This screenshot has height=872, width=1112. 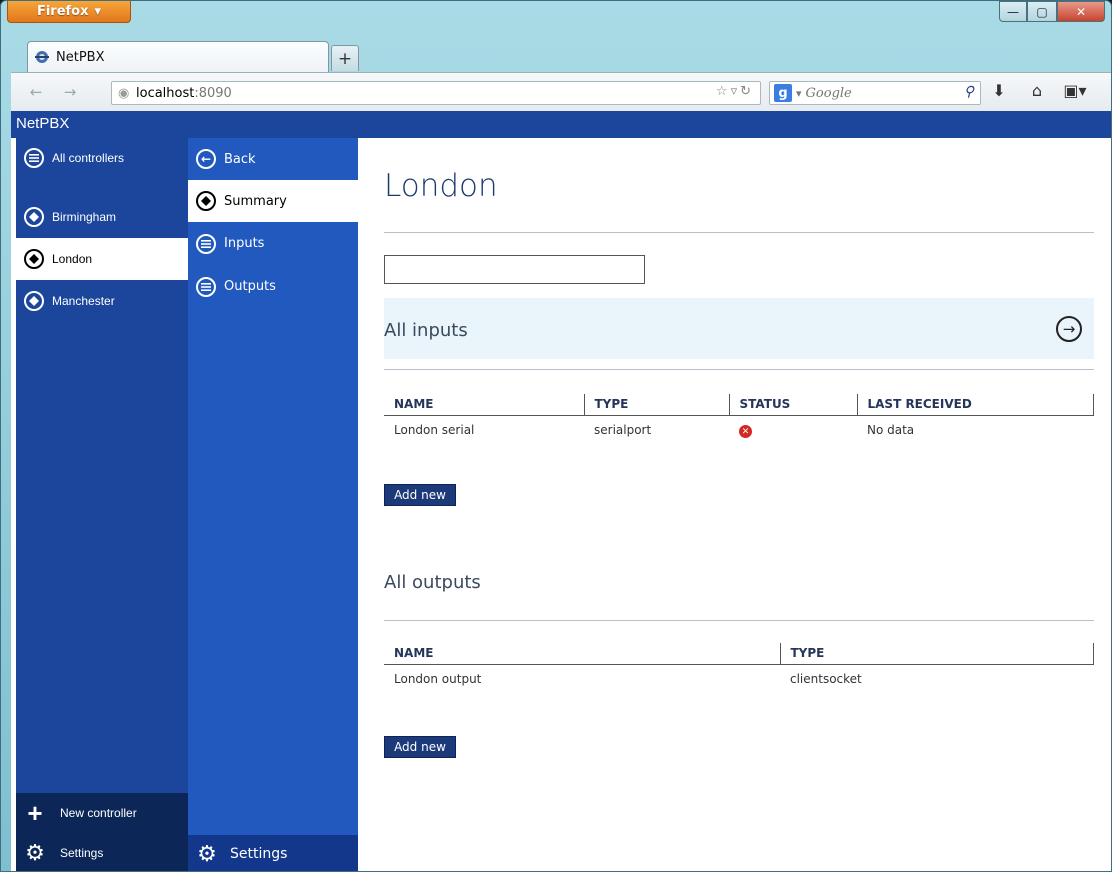 I want to click on search-bar: g ▾ Google ⚲, so click(x=875, y=93).